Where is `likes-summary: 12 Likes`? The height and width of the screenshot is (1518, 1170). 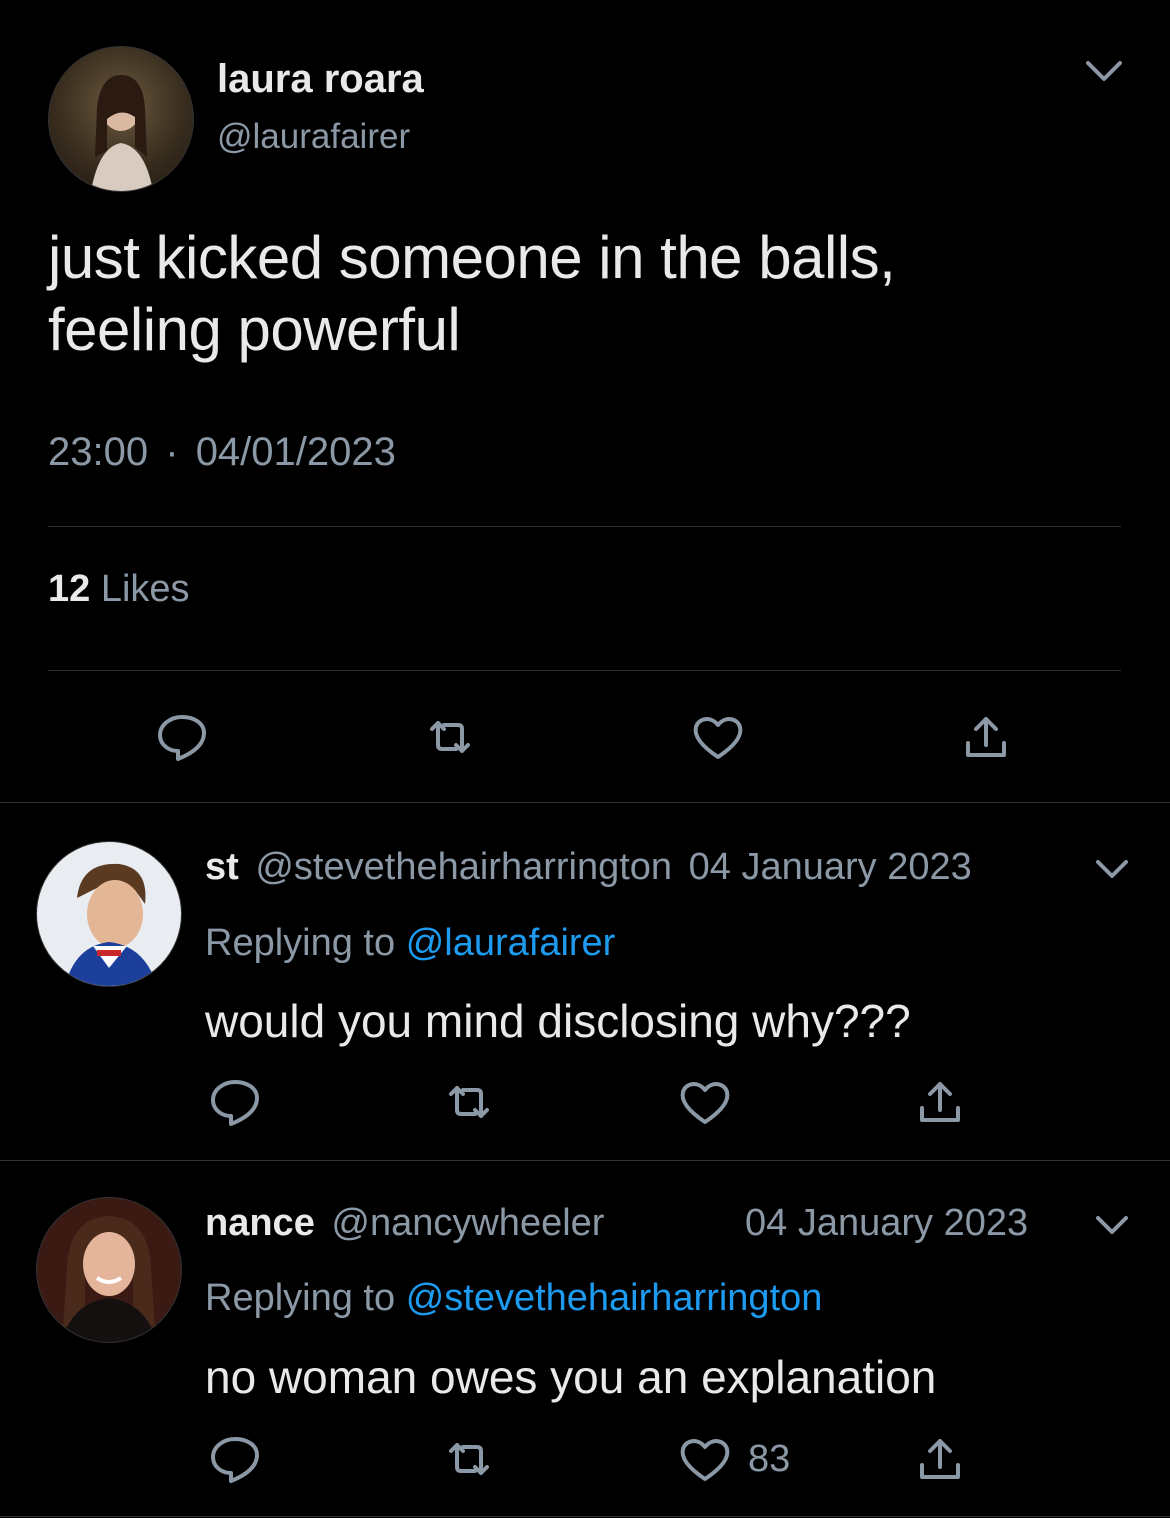
likes-summary: 12 Likes is located at coordinates (119, 589).